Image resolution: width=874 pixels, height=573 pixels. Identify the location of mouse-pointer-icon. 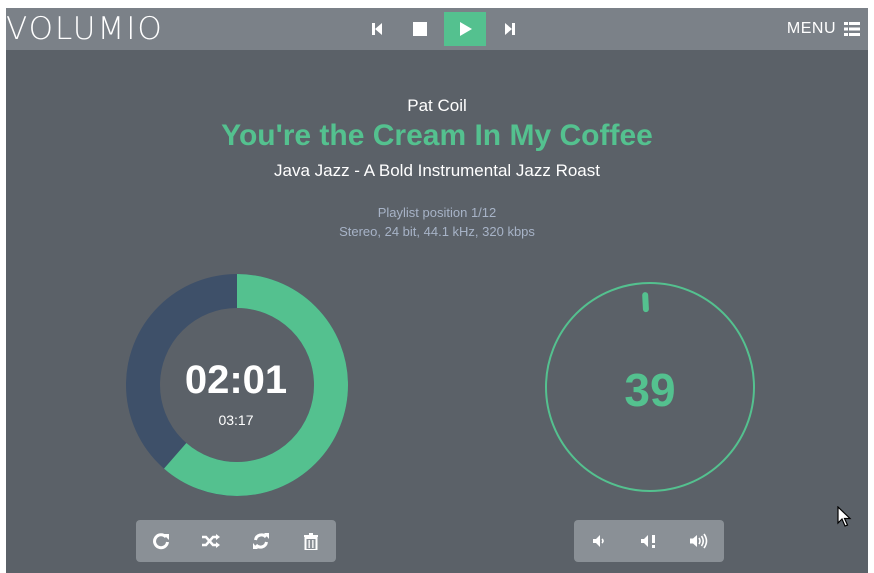
(844, 516).